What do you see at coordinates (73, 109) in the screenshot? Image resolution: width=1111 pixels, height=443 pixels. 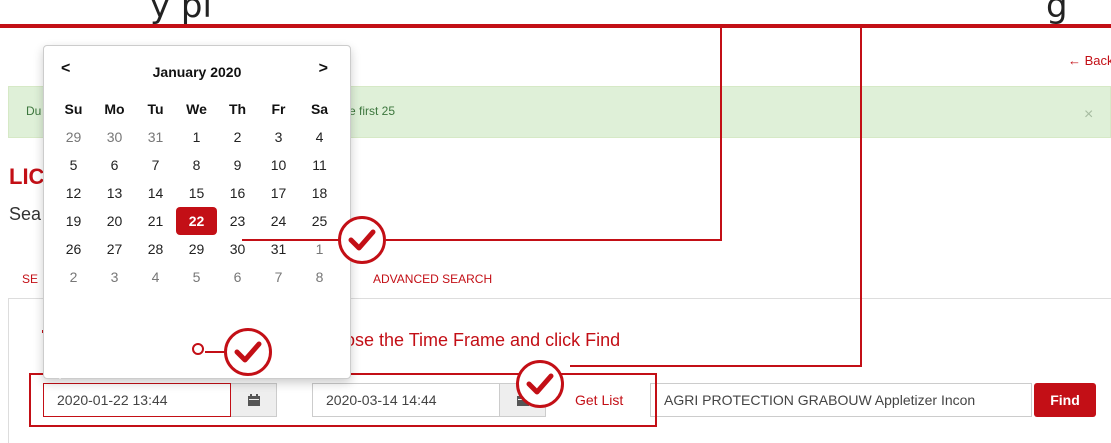 I see `weekday-label: Su` at bounding box center [73, 109].